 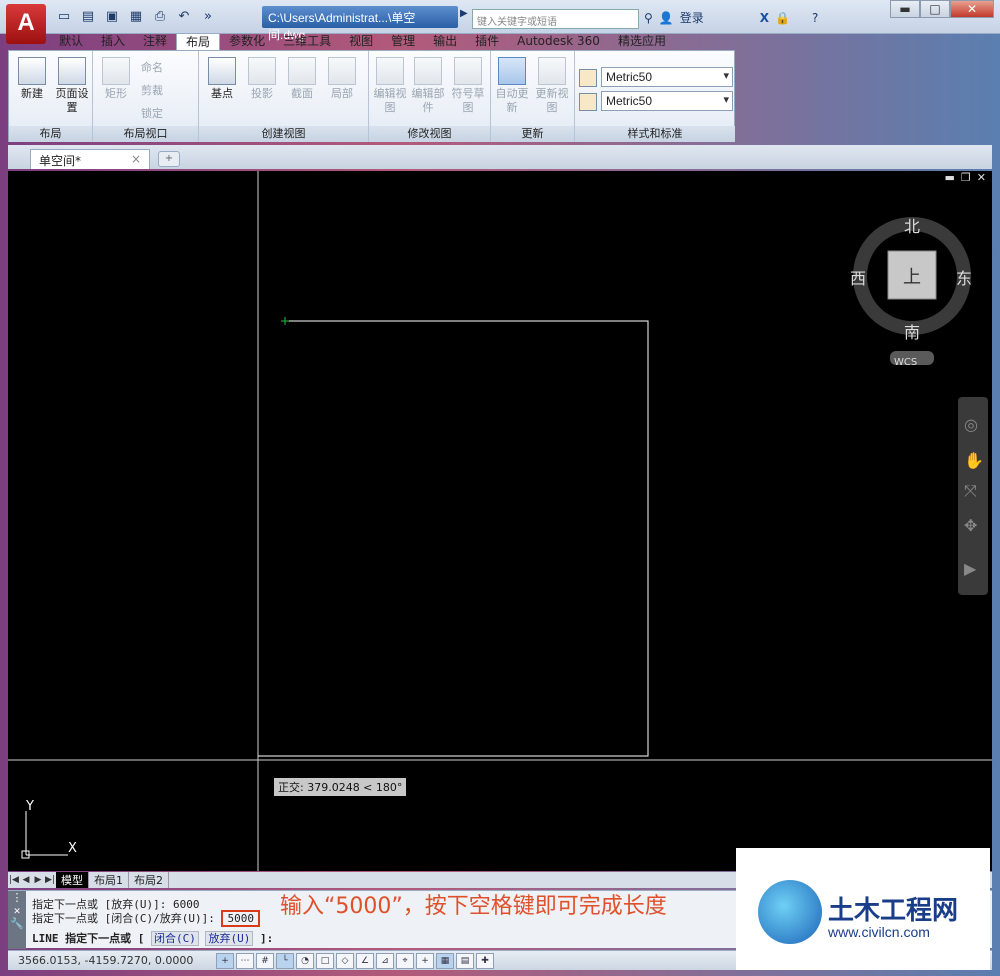 What do you see at coordinates (225, 961) in the screenshot?
I see `infer-constraints-toggle: +` at bounding box center [225, 961].